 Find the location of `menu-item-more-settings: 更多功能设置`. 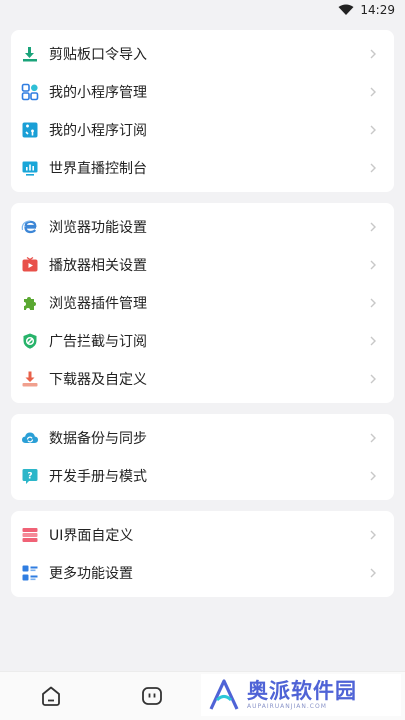

menu-item-more-settings: 更多功能设置 is located at coordinates (202, 573).